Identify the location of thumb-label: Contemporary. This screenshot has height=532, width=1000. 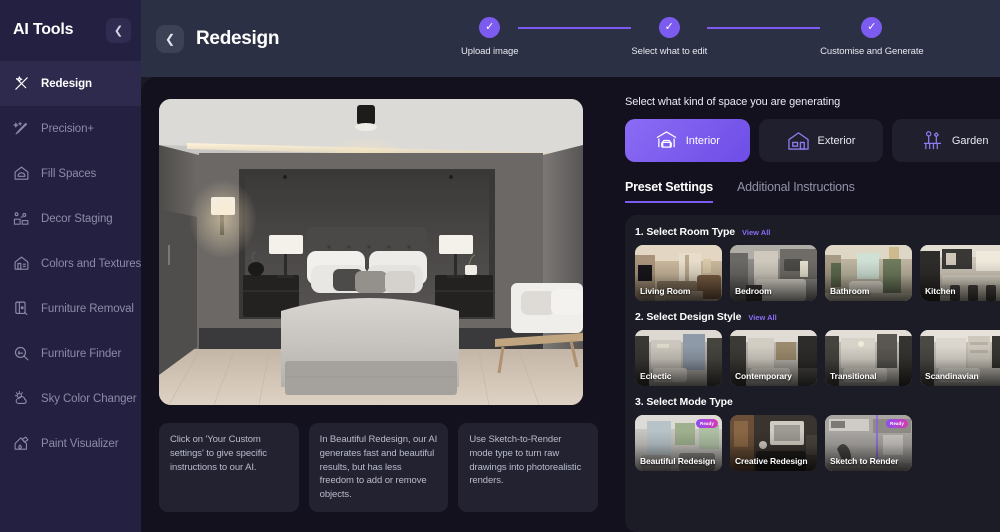
(763, 376).